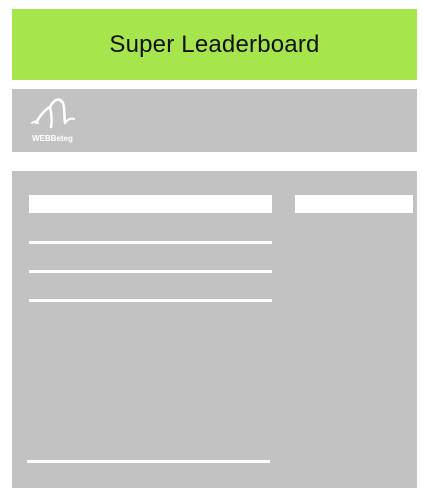  I want to click on leaderboard-title: Super Leaderboard, so click(214, 44).